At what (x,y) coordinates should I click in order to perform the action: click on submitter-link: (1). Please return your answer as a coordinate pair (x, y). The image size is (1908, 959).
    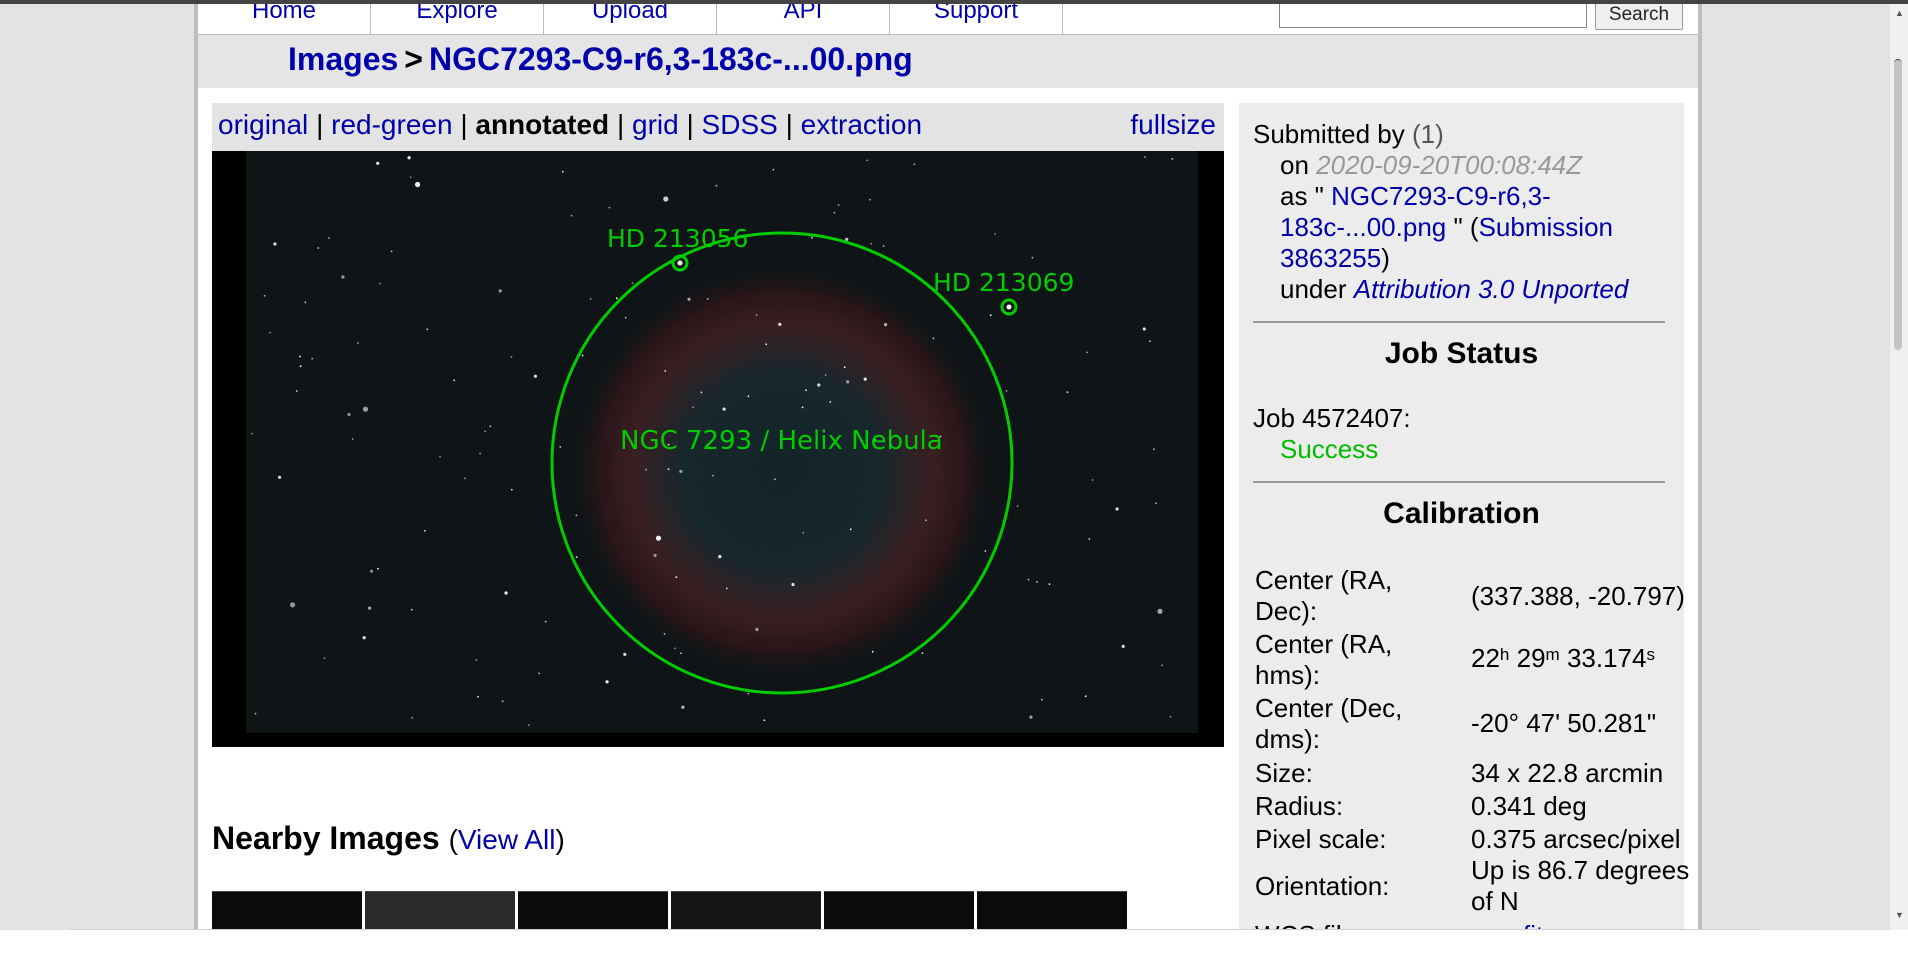
    Looking at the image, I should click on (1428, 134).